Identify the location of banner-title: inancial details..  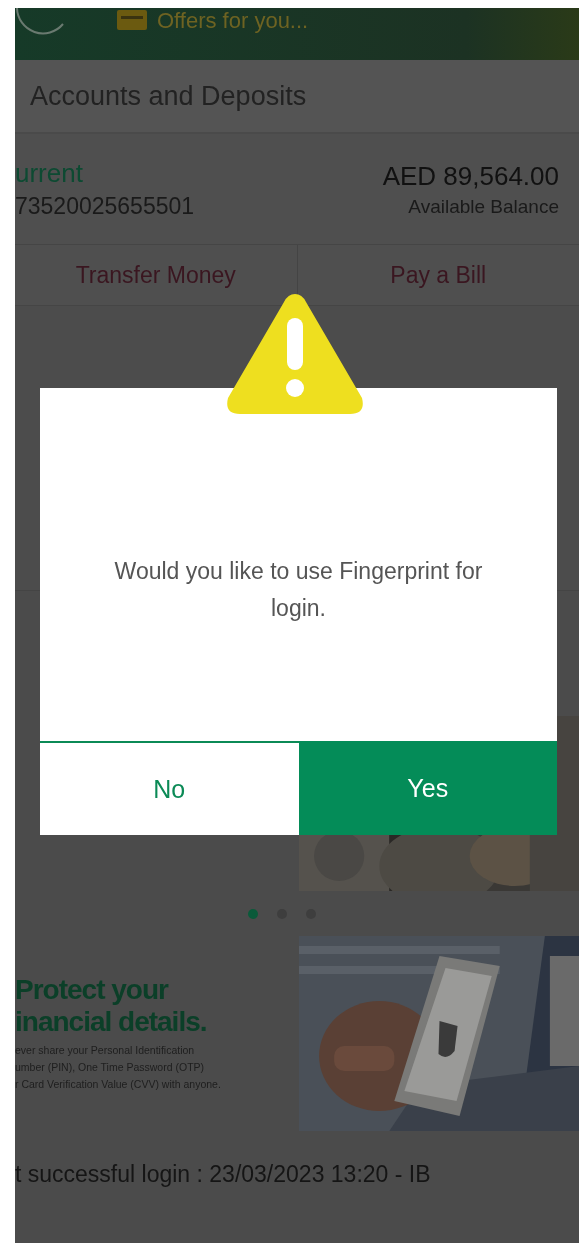
(111, 1022).